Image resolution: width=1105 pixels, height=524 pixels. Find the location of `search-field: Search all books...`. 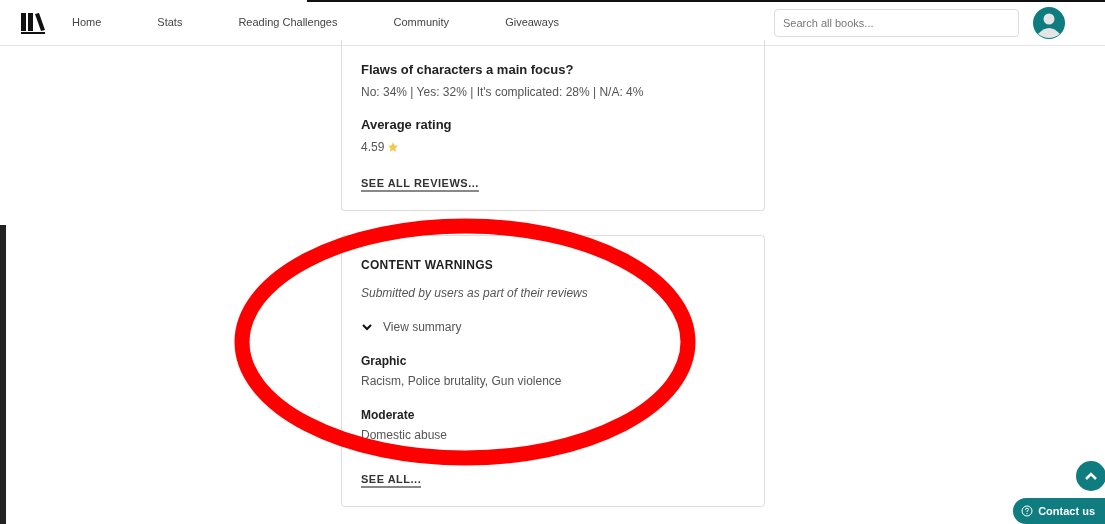

search-field: Search all books... is located at coordinates (896, 22).